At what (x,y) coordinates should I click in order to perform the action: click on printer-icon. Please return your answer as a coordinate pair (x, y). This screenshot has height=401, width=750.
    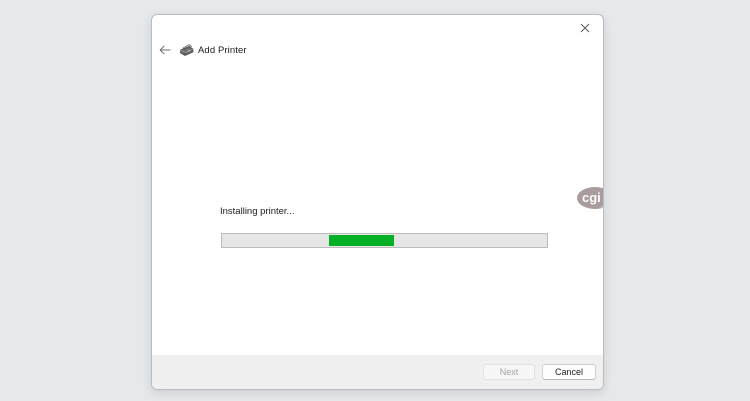
    Looking at the image, I should click on (186, 50).